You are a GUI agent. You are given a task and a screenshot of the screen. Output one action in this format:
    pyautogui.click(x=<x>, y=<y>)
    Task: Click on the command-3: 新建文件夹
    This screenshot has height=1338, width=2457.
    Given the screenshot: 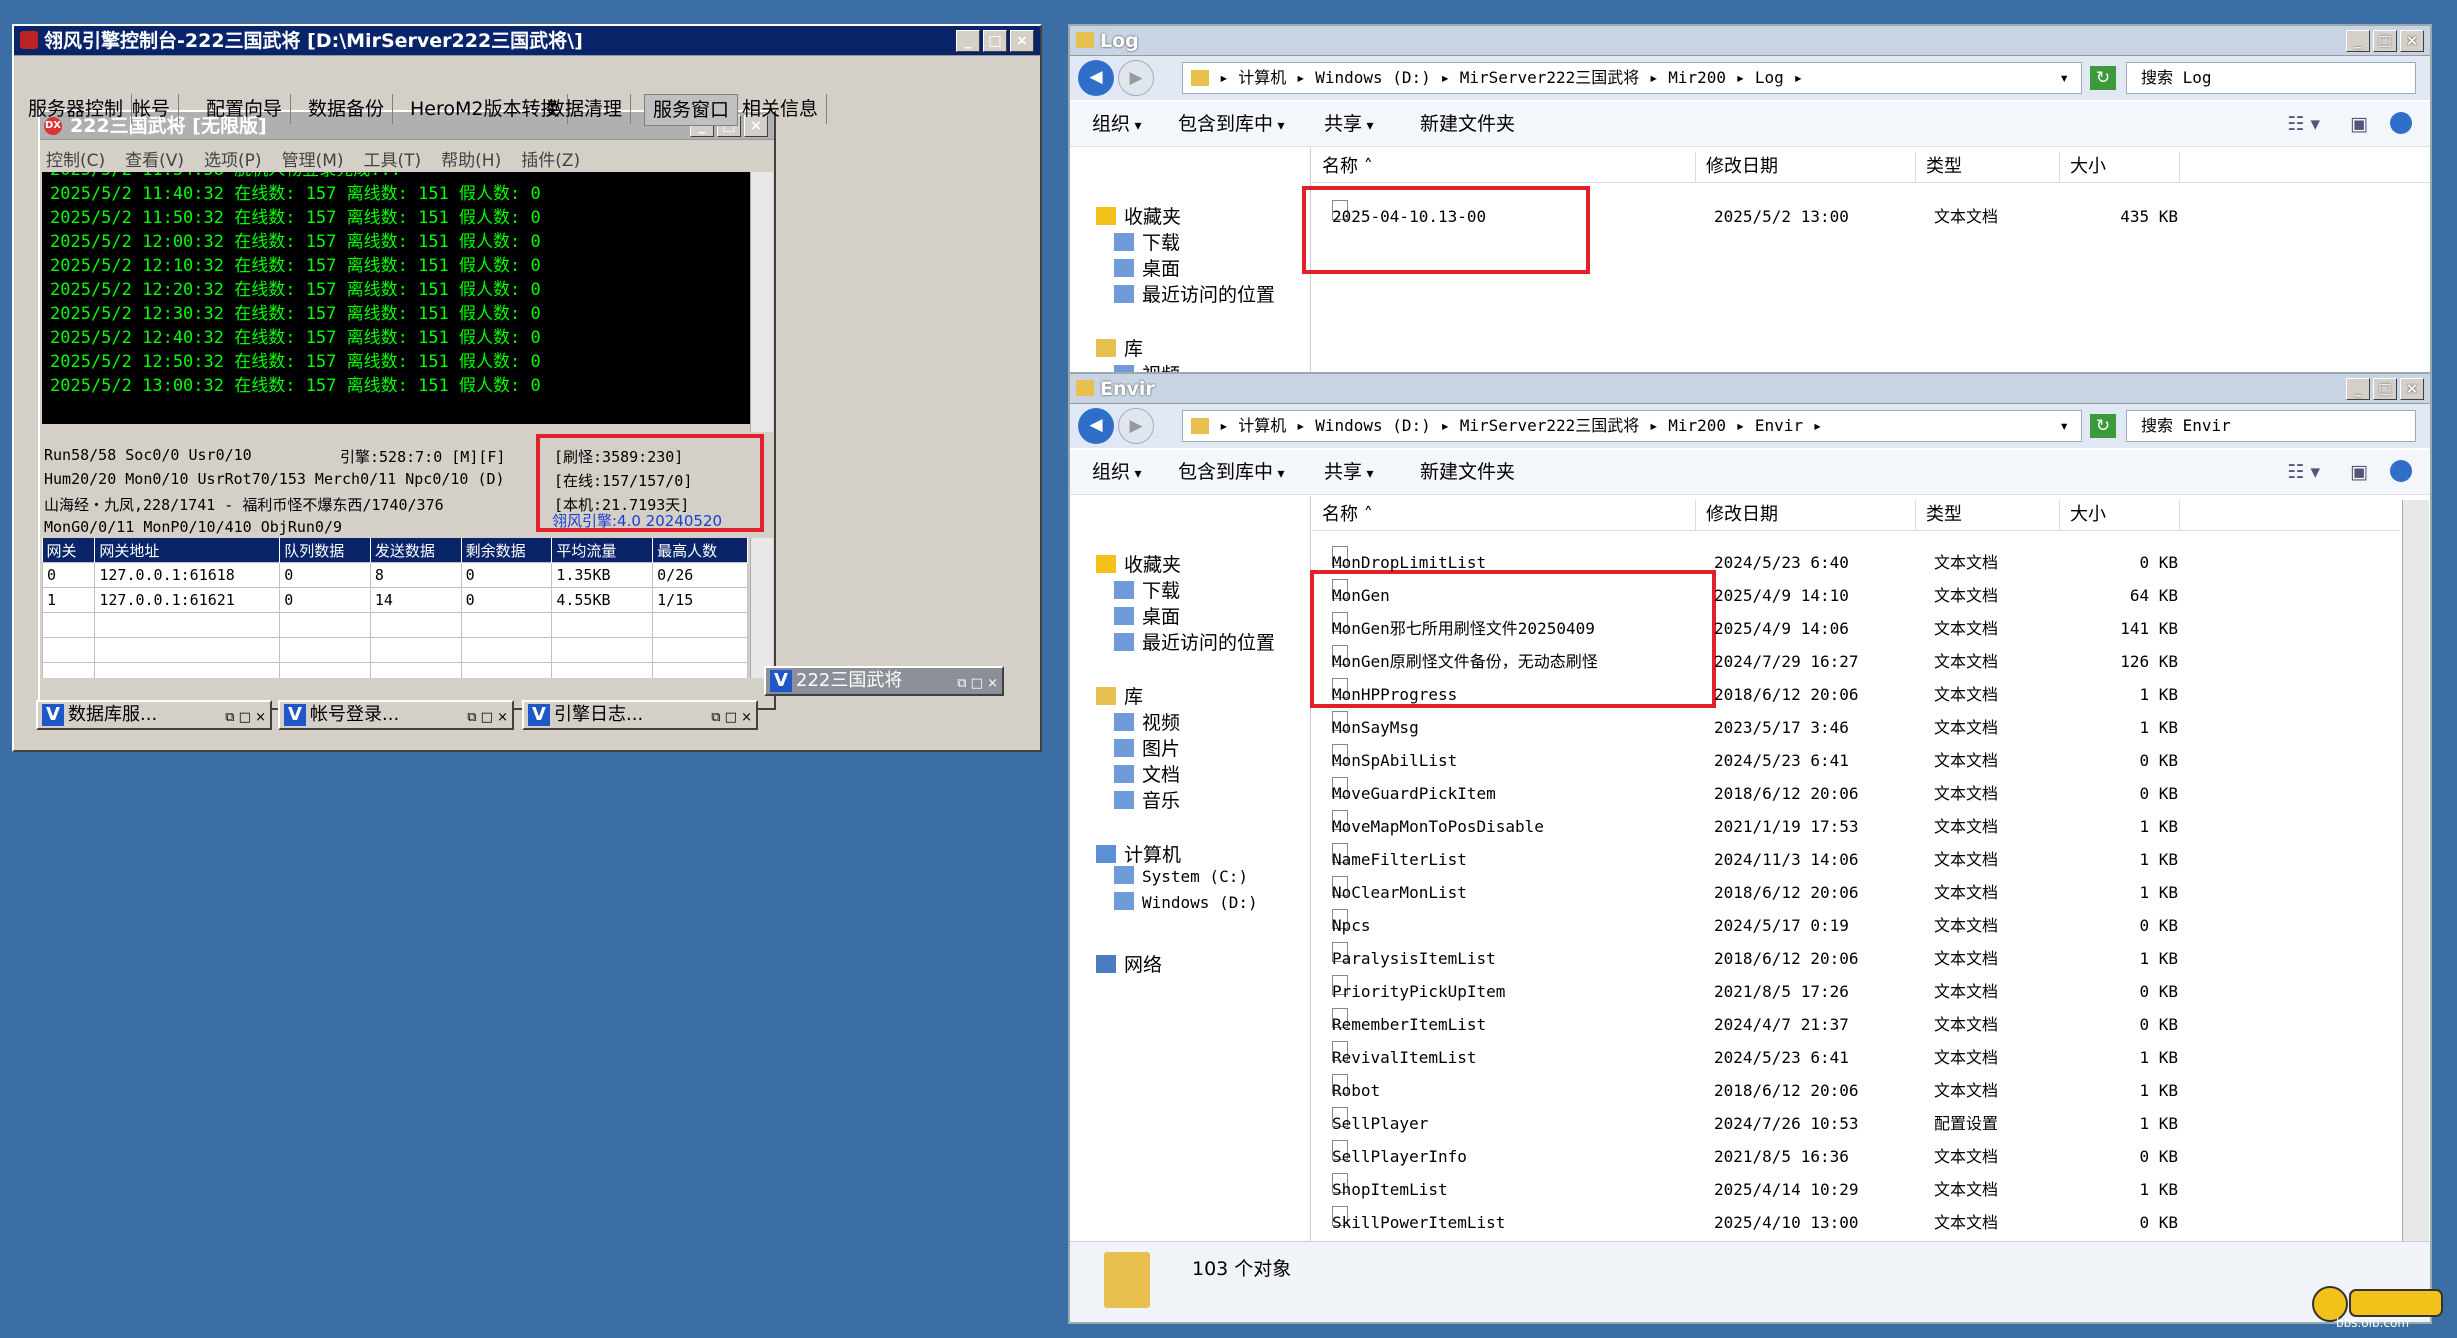 What is the action you would take?
    pyautogui.click(x=1467, y=124)
    